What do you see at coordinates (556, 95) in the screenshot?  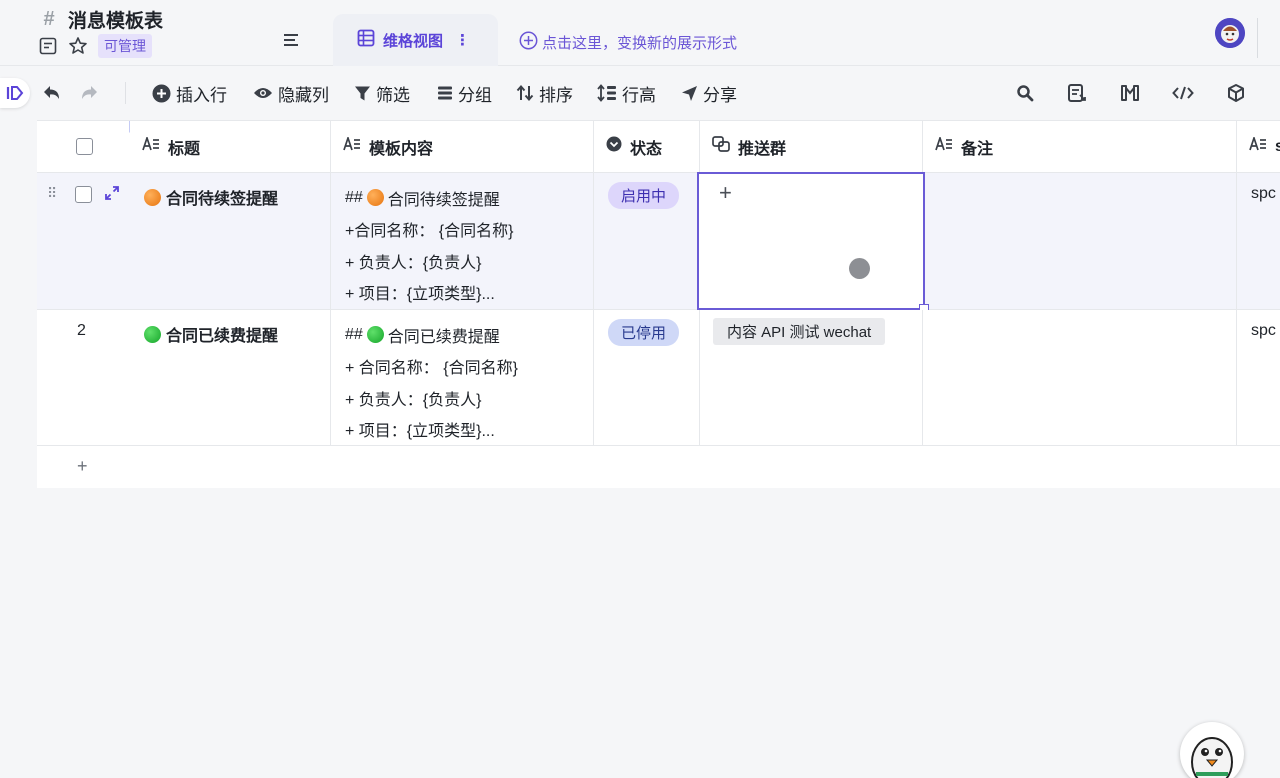 I see `sort-label: 排序` at bounding box center [556, 95].